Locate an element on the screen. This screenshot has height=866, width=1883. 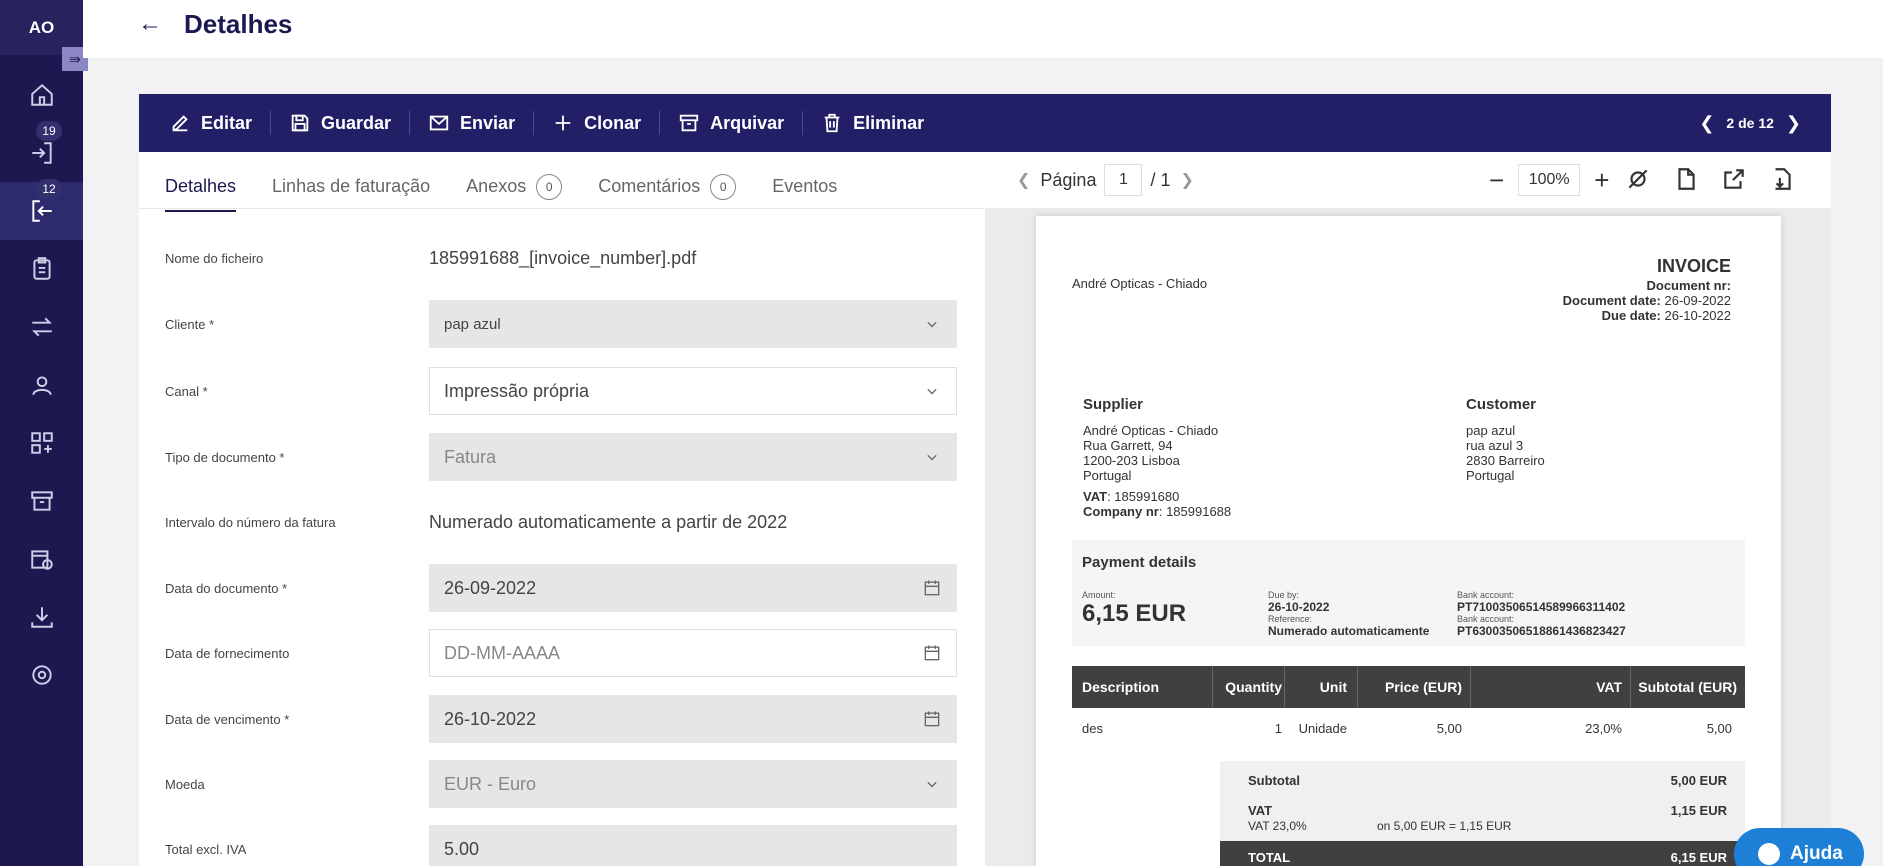
amount-label: Amount: is located at coordinates (1099, 595).